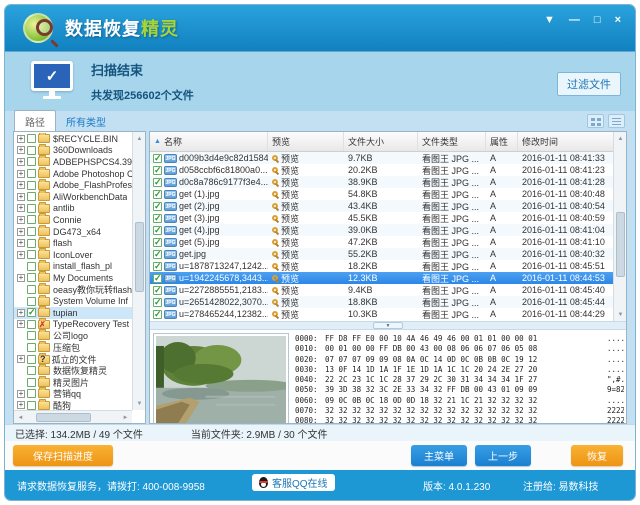 Image resolution: width=640 pixels, height=505 pixels. Describe the element at coordinates (73, 139) in the screenshot. I see `tree-item: ✗ ? $RECYCLE.BIN` at that location.